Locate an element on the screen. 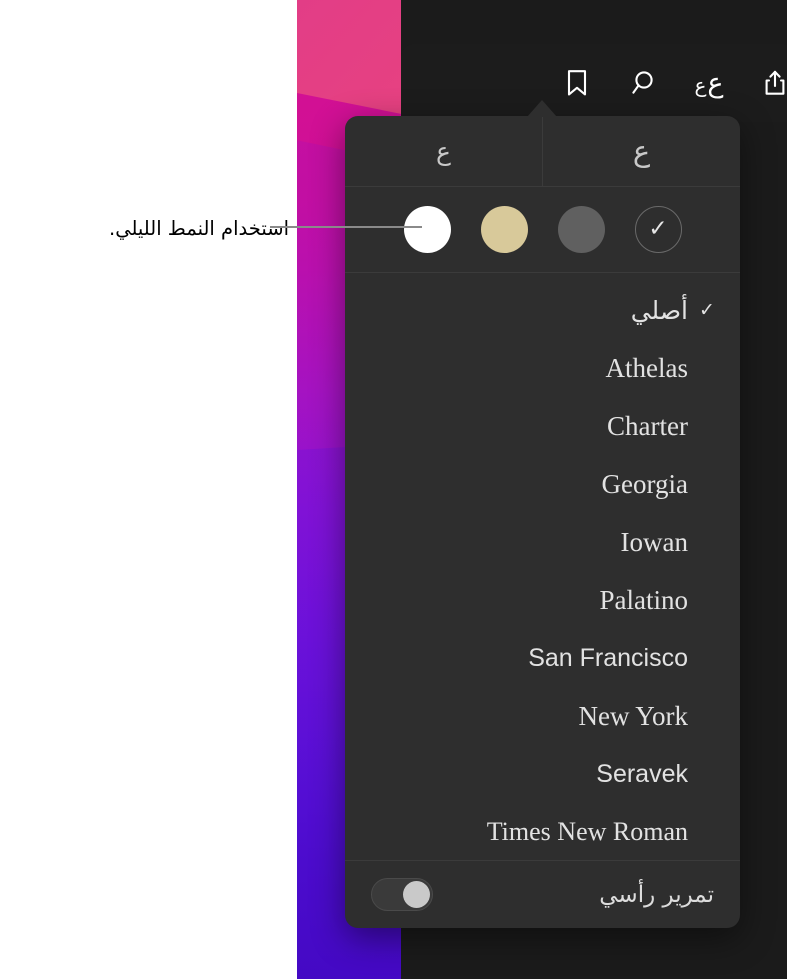  vertical-scroll-label: تمرير رأسي is located at coordinates (656, 894).